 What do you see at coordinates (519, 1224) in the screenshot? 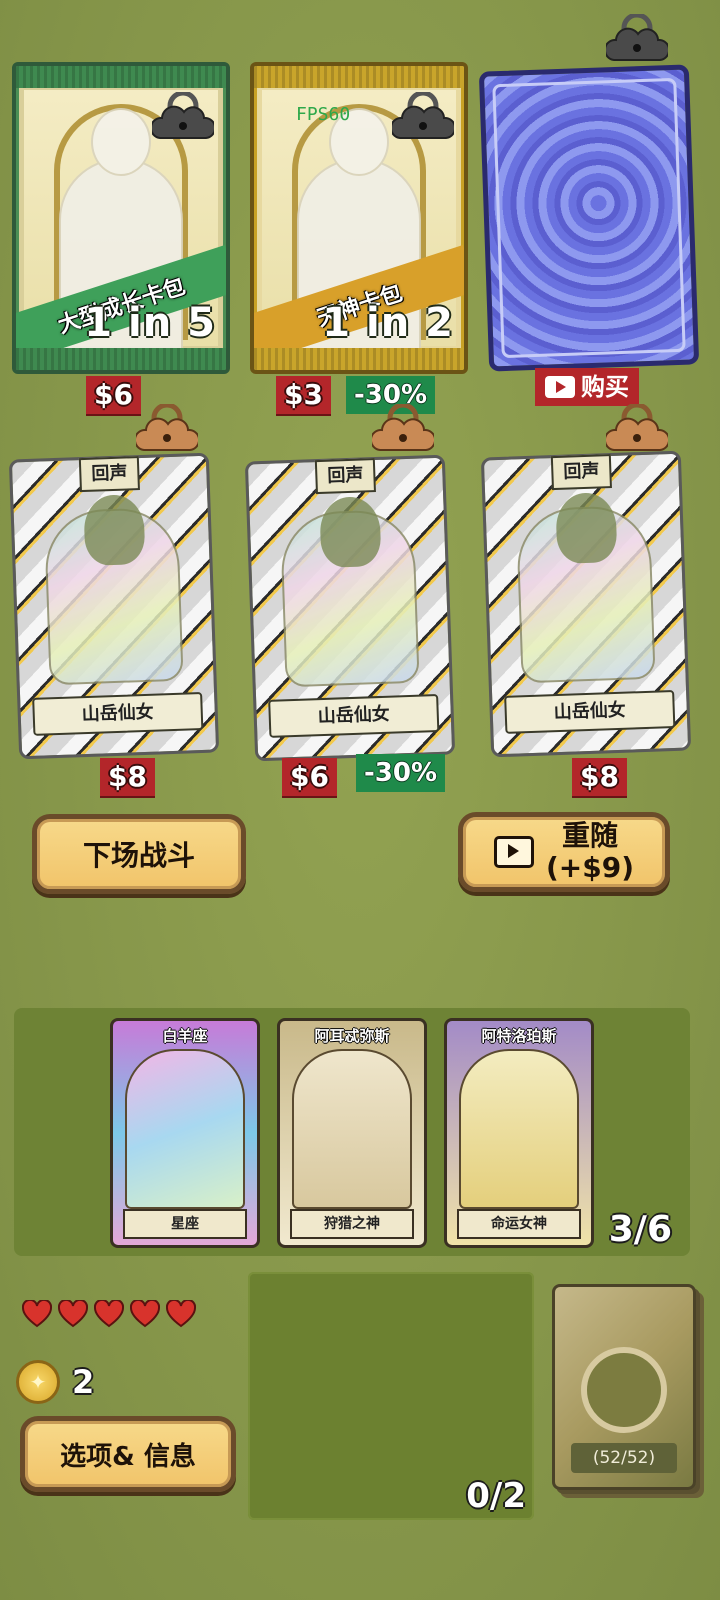
I see `team-card-subtitle: 命运女神` at bounding box center [519, 1224].